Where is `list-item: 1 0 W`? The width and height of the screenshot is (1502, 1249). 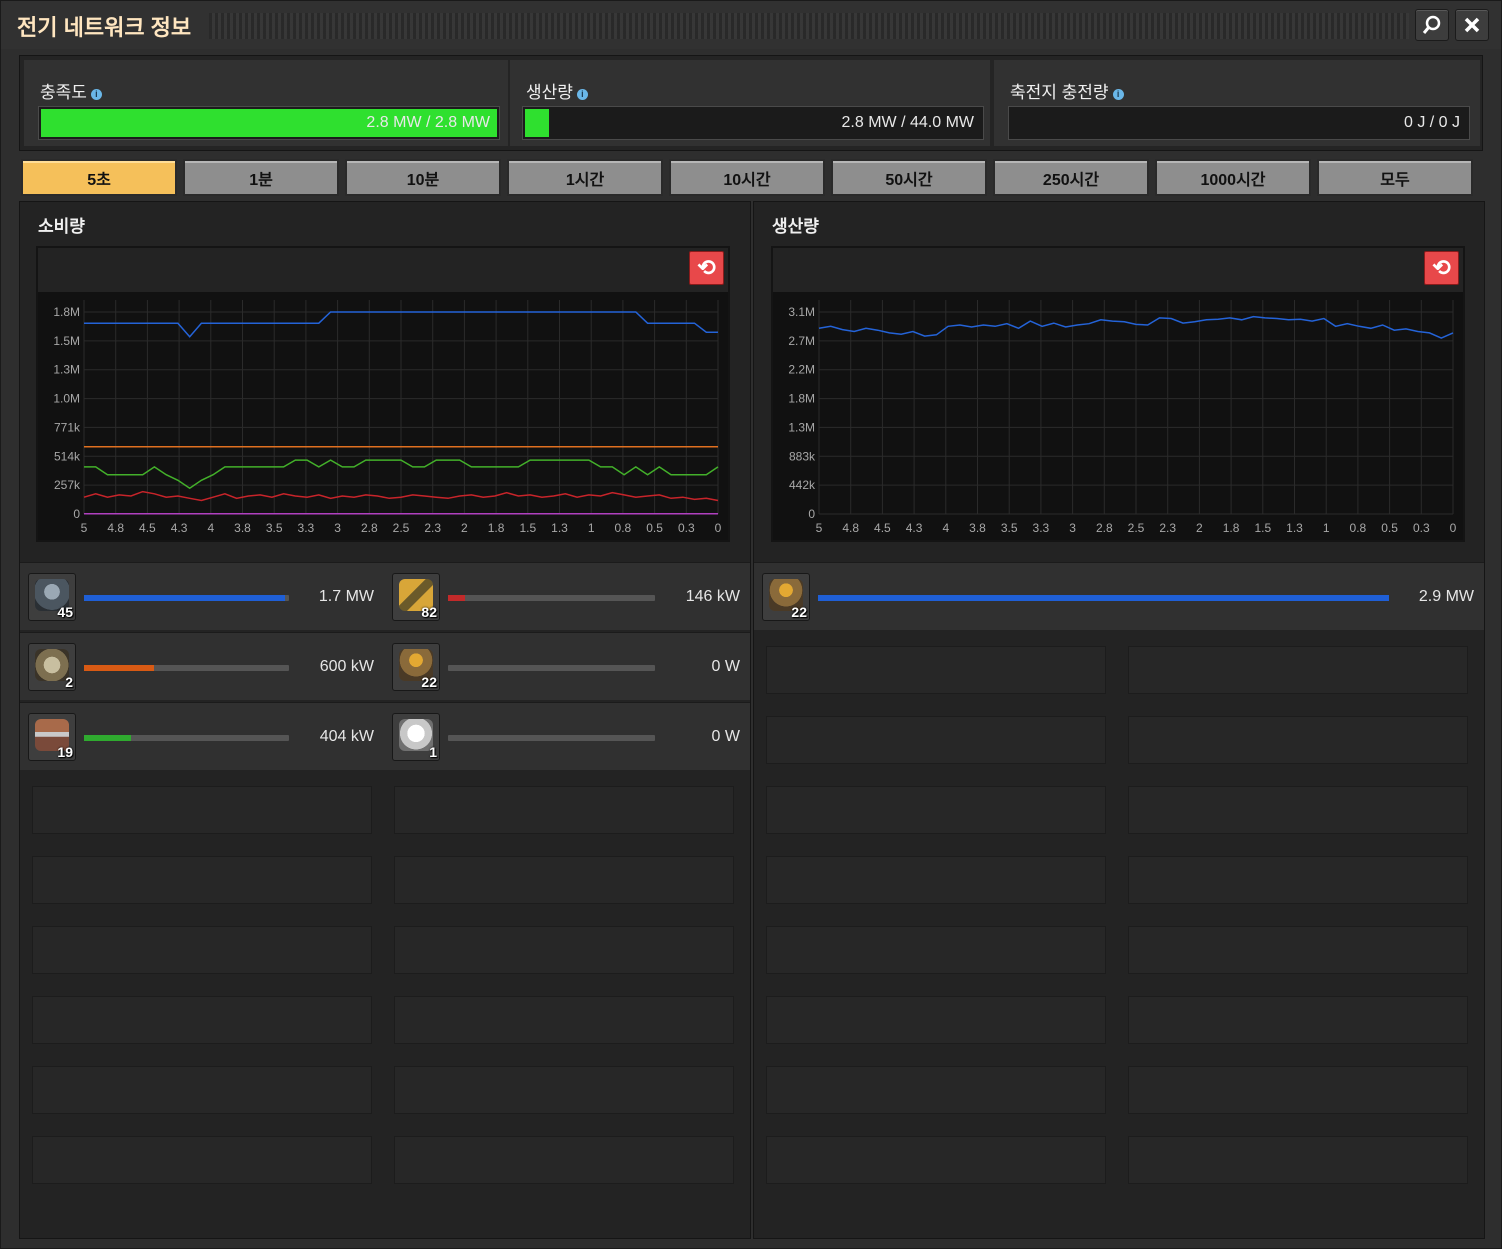
list-item: 1 0 W is located at coordinates (567, 736).